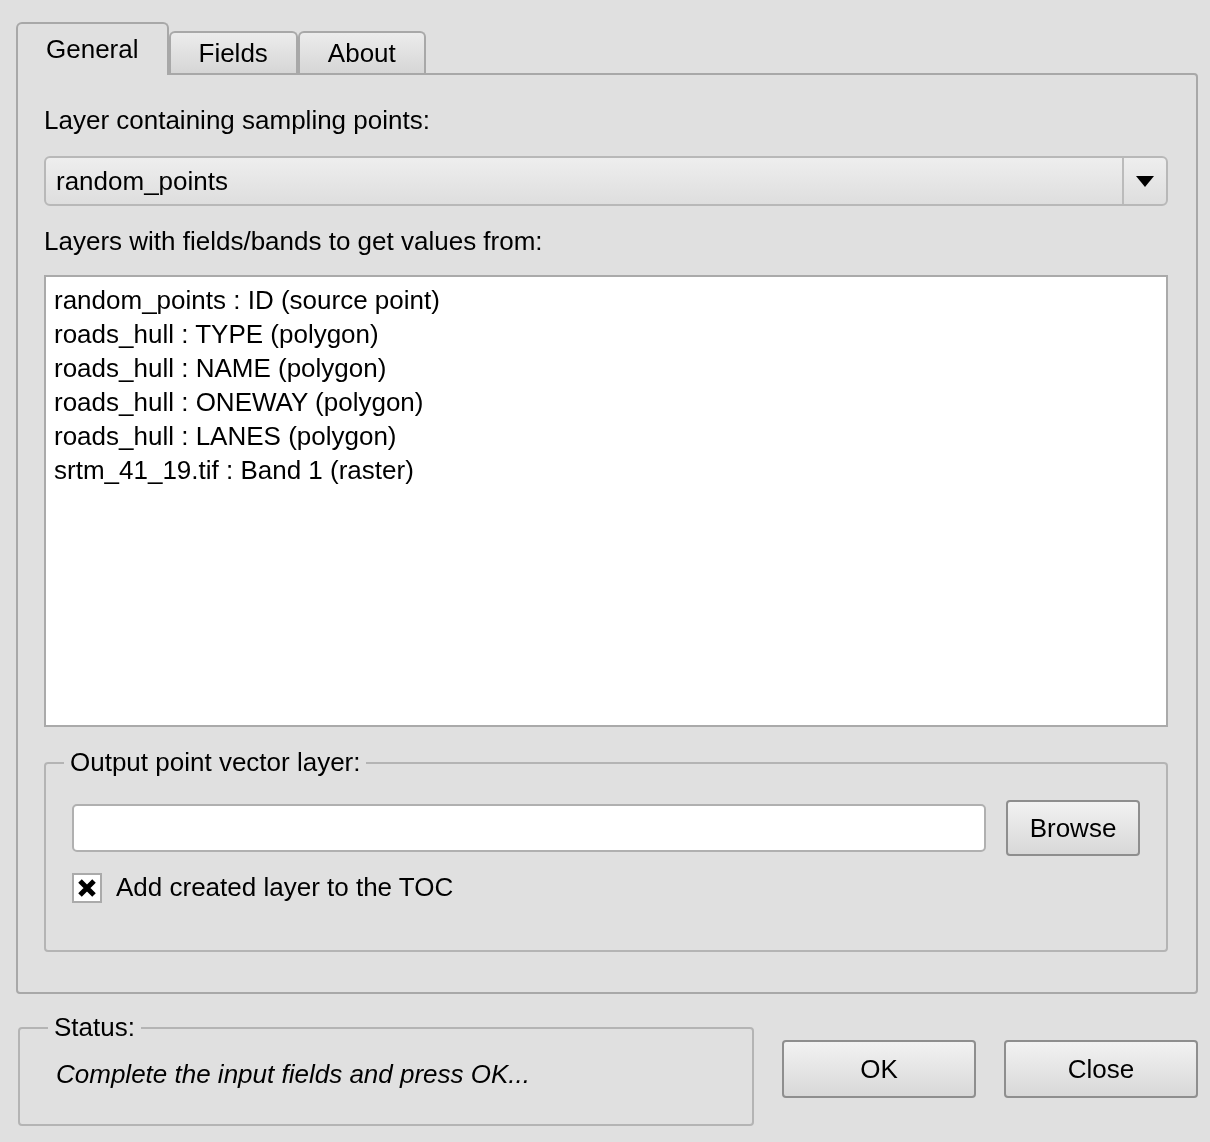  Describe the element at coordinates (216, 334) in the screenshot. I see `list-item: roads_hull : TYPE (polygon)` at that location.